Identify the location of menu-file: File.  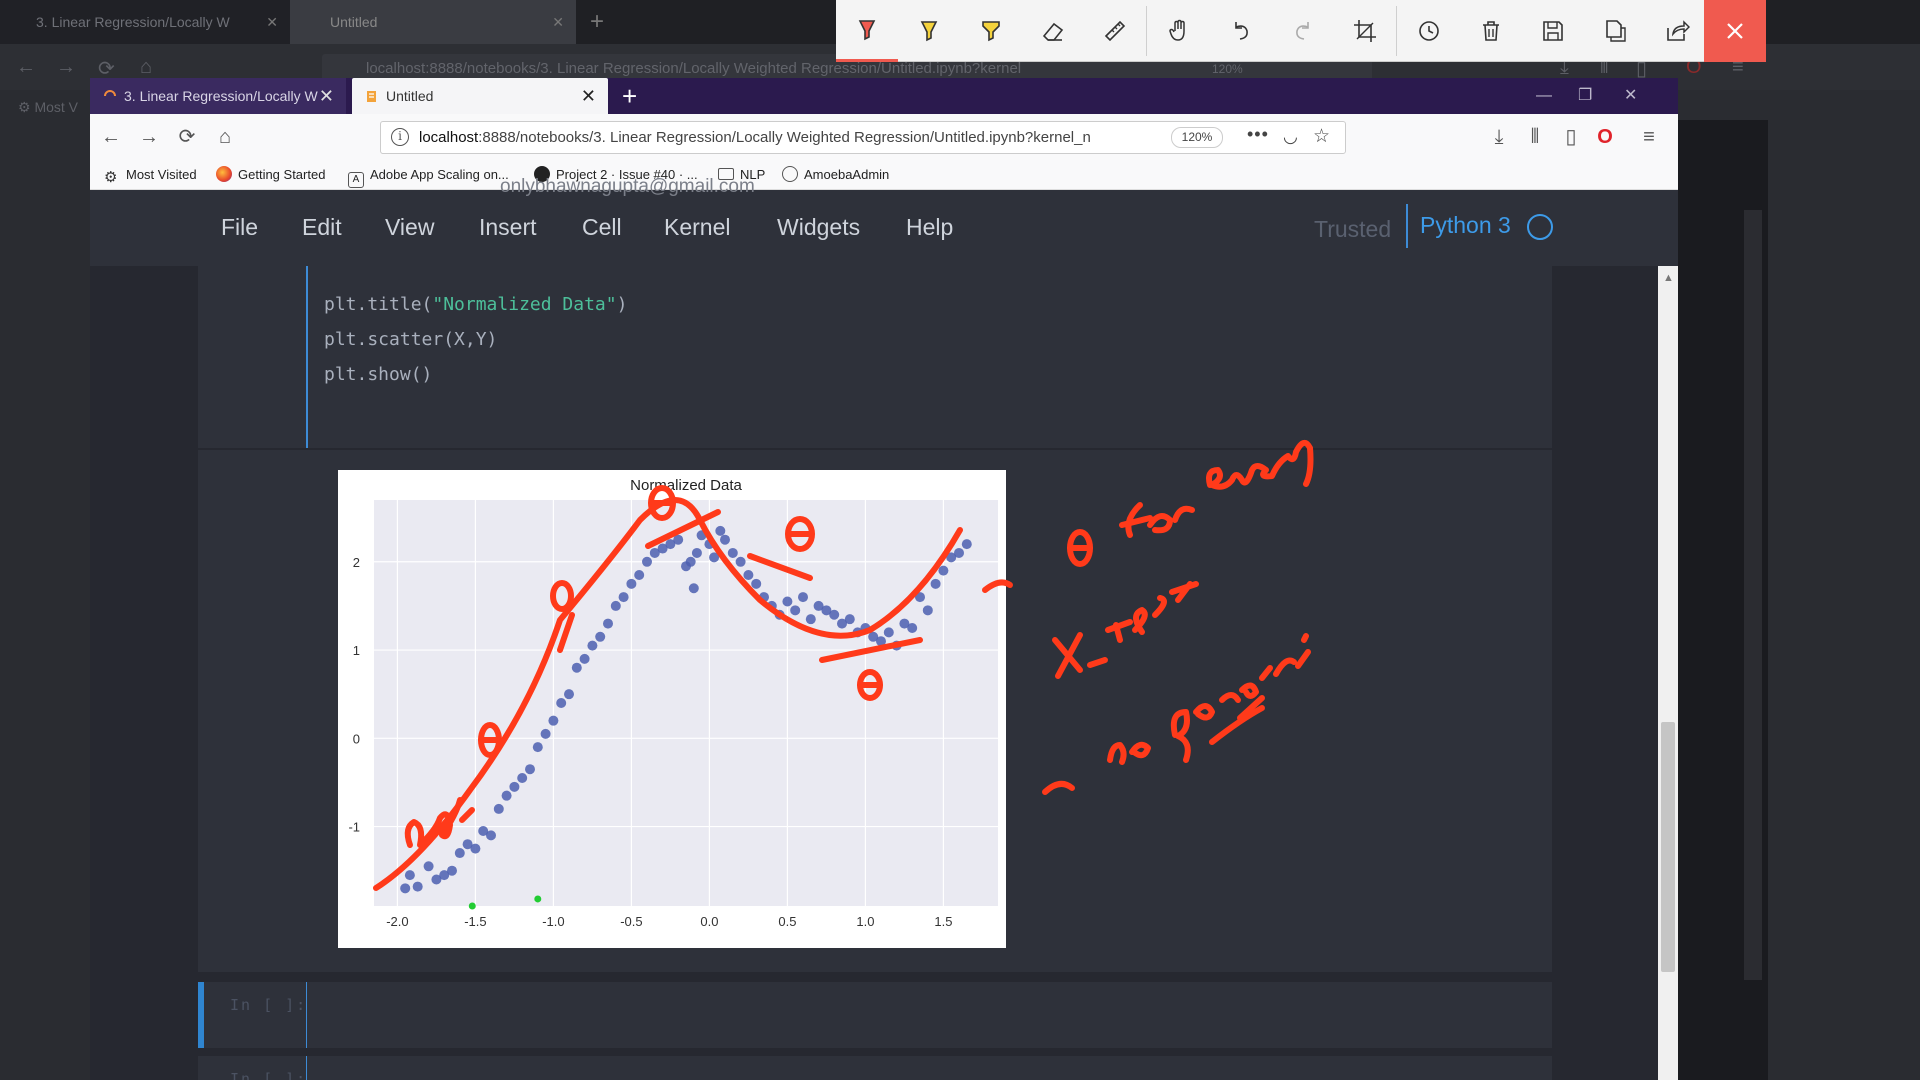
(239, 227).